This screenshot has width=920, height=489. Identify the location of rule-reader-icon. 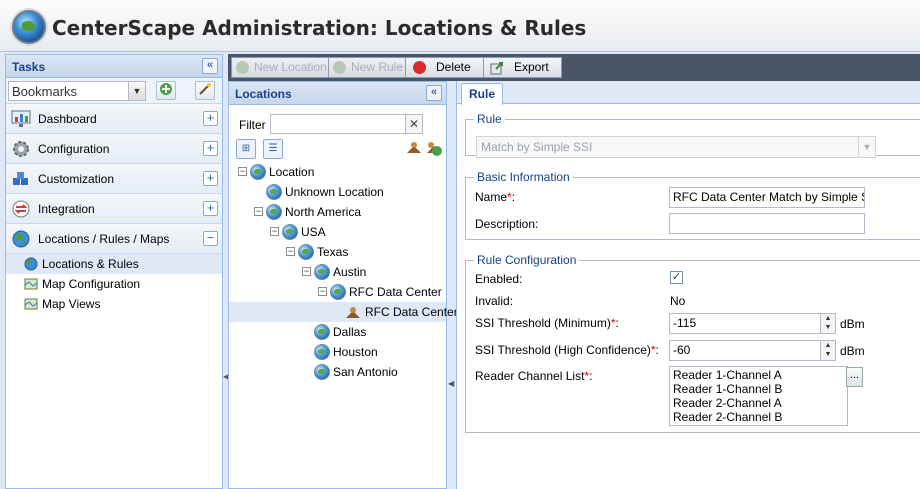
(353, 312).